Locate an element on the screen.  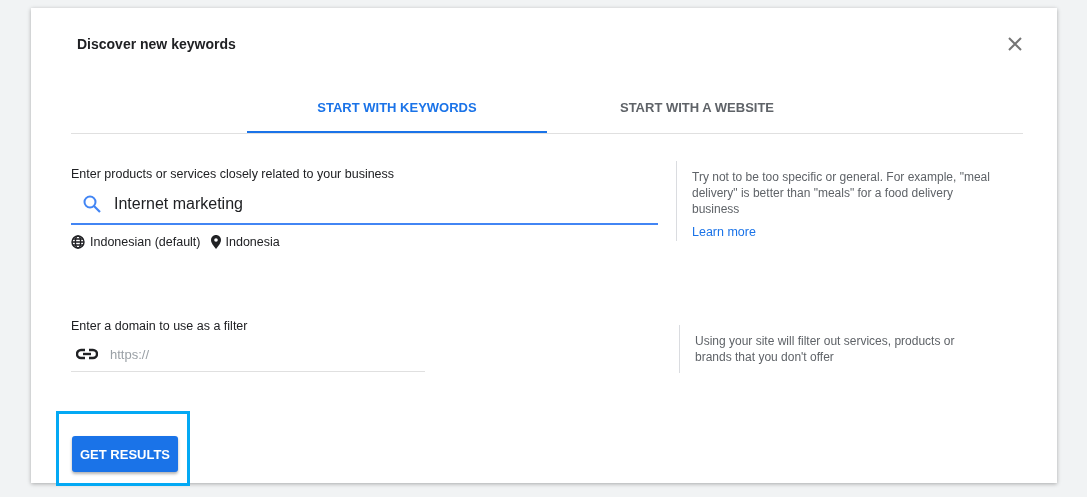
language-setting: Indonesian (default) is located at coordinates (145, 242).